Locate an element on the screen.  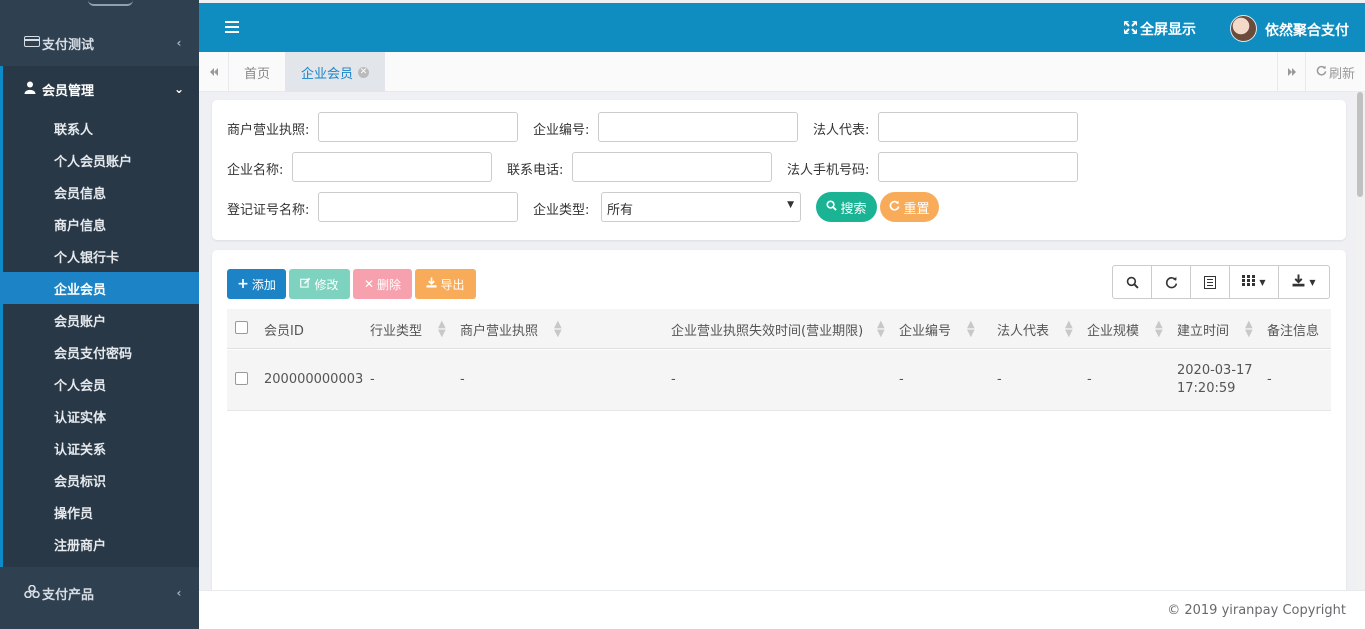
tab-refresh-button: 刷新 is located at coordinates (1335, 72).